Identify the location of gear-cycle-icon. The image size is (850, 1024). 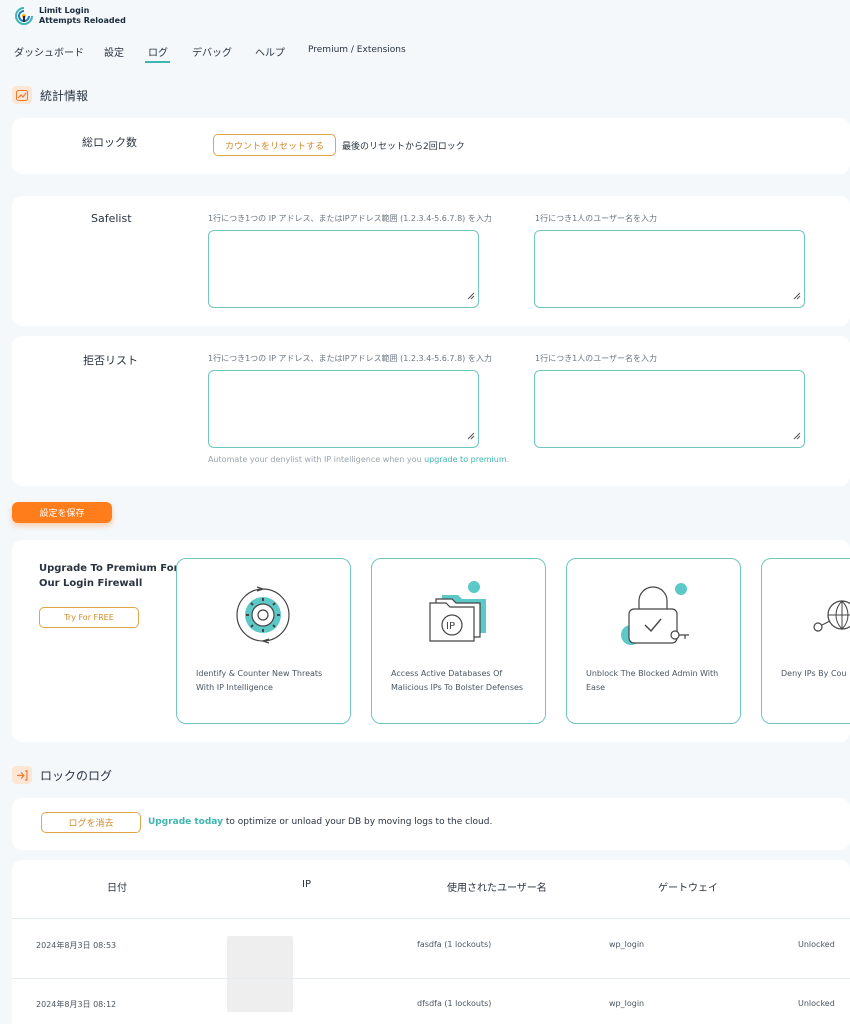
(263, 615).